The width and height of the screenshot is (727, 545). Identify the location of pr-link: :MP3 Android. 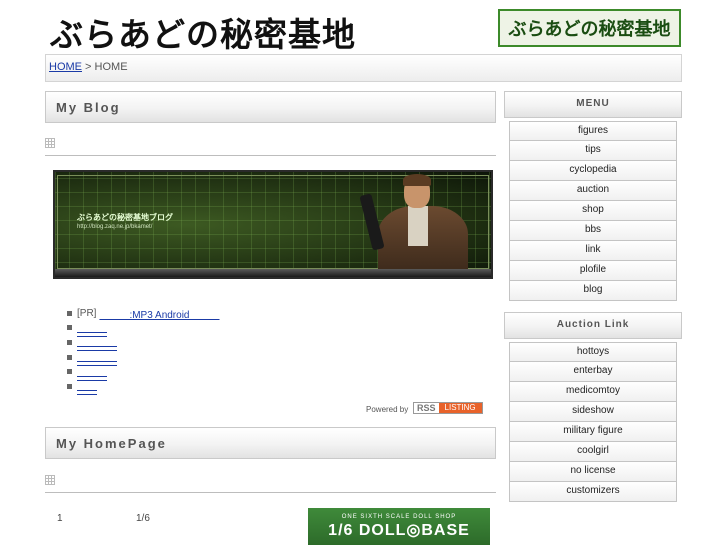
(159, 313).